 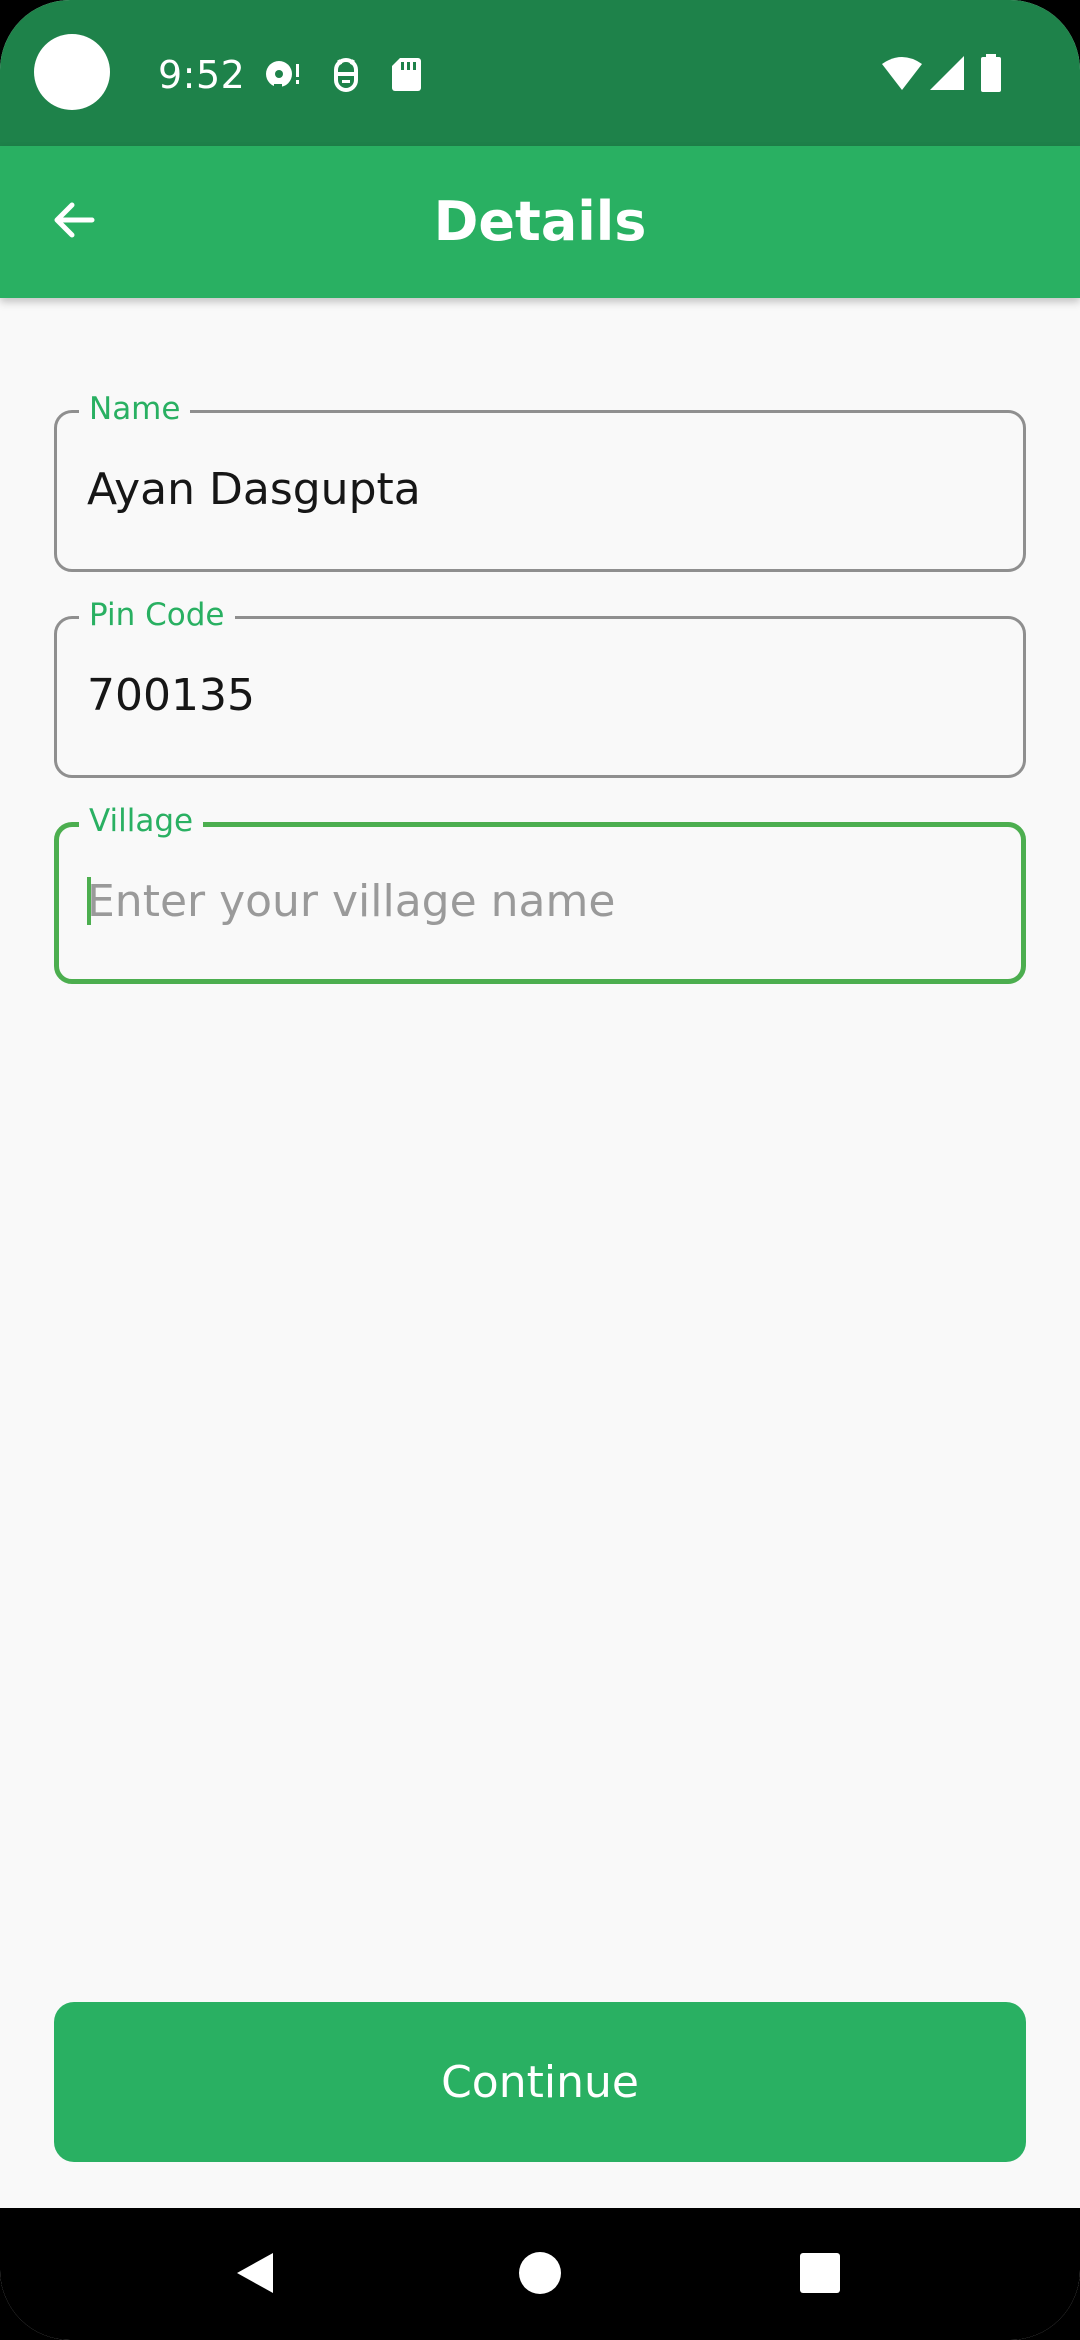 I want to click on debug-android-icon, so click(x=346, y=74).